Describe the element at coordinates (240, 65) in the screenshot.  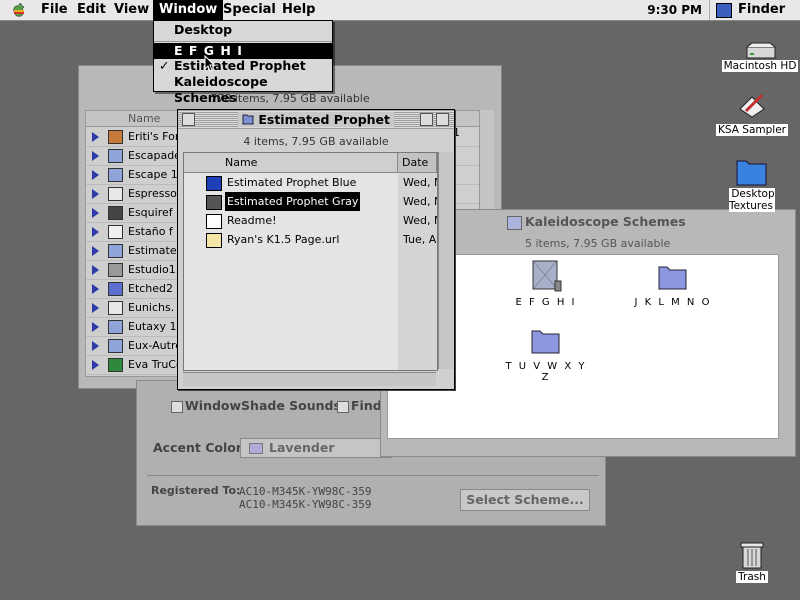
I see `menu-item-label: Estimated Prophet` at that location.